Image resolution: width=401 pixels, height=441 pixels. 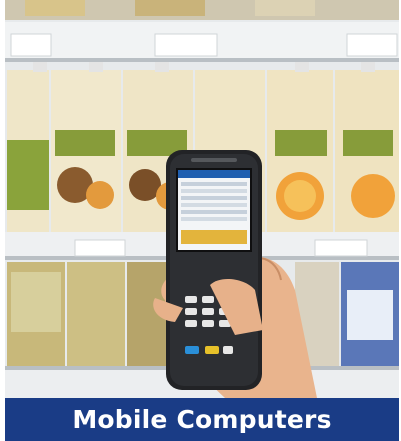 I want to click on scanner-device-icon, so click(x=214, y=270).